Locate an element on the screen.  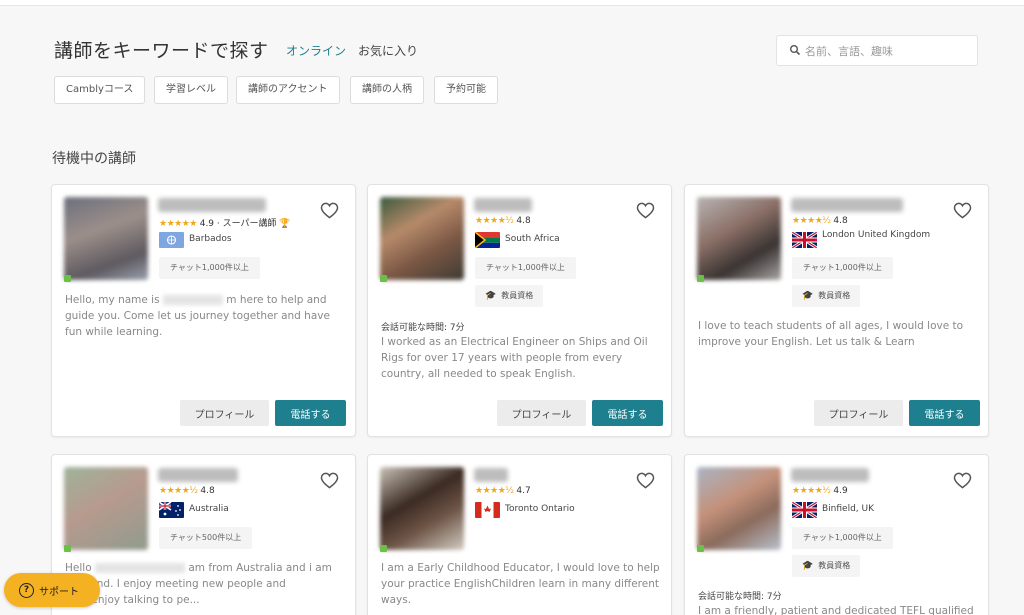
page-title: 講師をキーワードで探す is located at coordinates (161, 51).